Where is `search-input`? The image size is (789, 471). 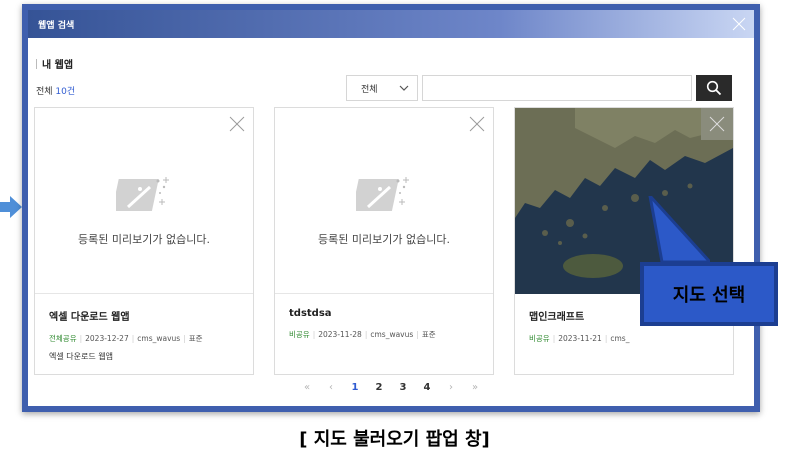 search-input is located at coordinates (557, 88).